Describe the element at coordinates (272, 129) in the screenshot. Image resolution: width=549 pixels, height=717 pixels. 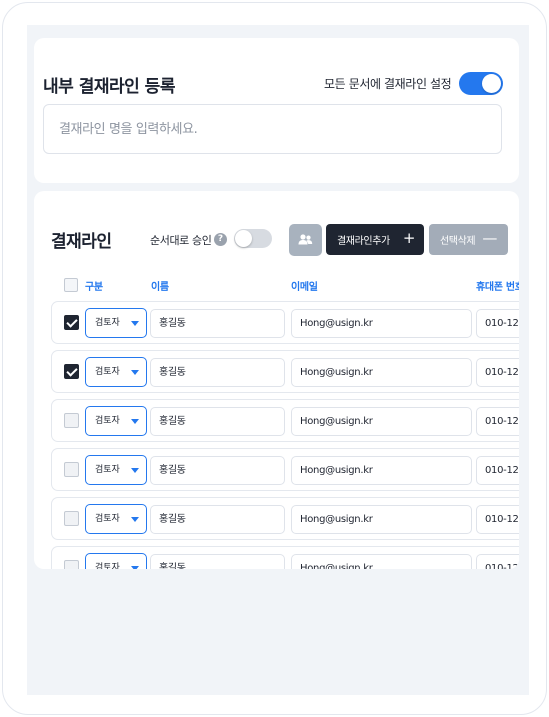
I see `approval-line-name-input` at that location.